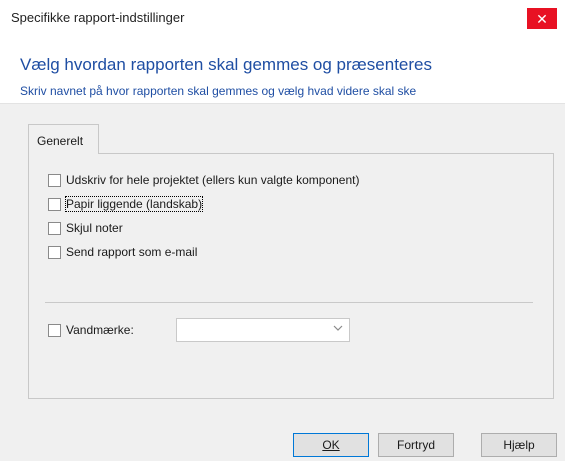 This screenshot has height=461, width=565. Describe the element at coordinates (289, 302) in the screenshot. I see `separator` at that location.